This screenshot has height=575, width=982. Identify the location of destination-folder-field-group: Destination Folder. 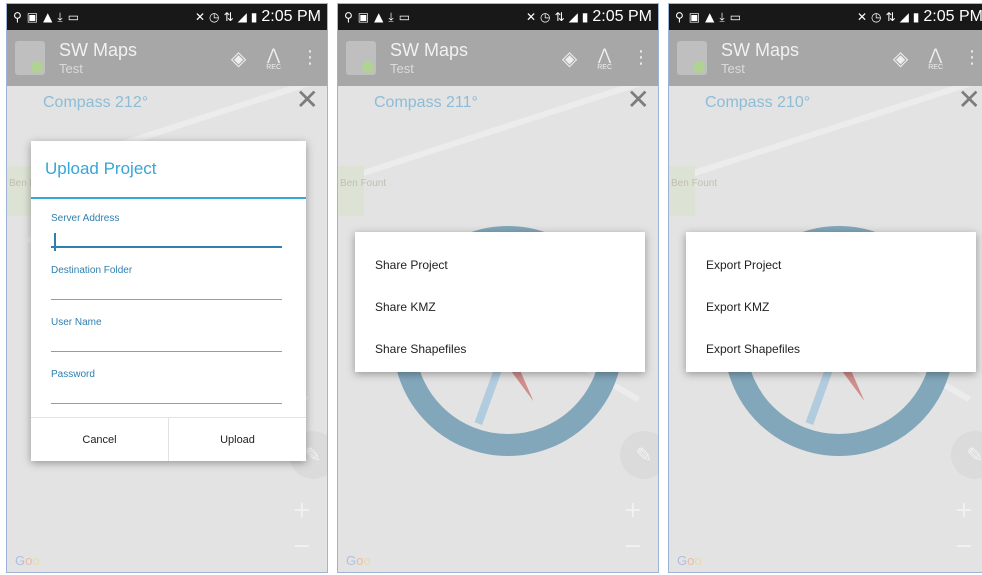
(168, 277).